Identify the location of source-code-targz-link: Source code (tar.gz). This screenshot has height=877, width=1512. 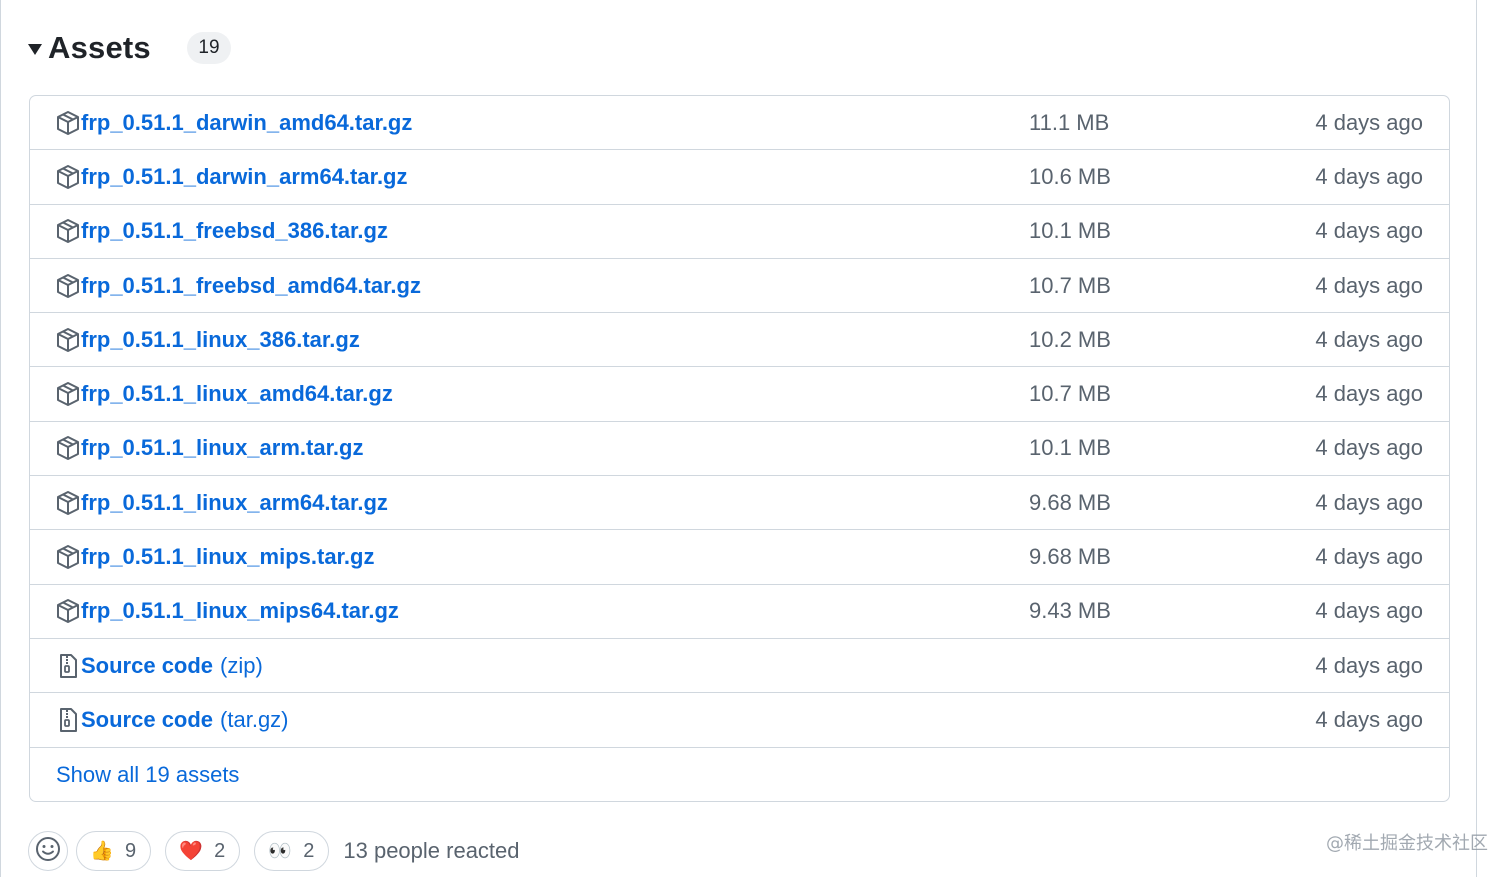
(172, 720).